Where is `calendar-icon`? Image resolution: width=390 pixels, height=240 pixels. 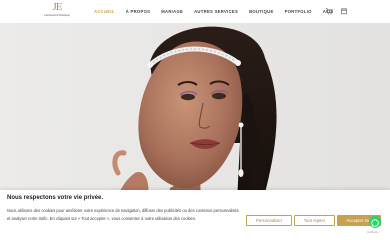 calendar-icon is located at coordinates (344, 11).